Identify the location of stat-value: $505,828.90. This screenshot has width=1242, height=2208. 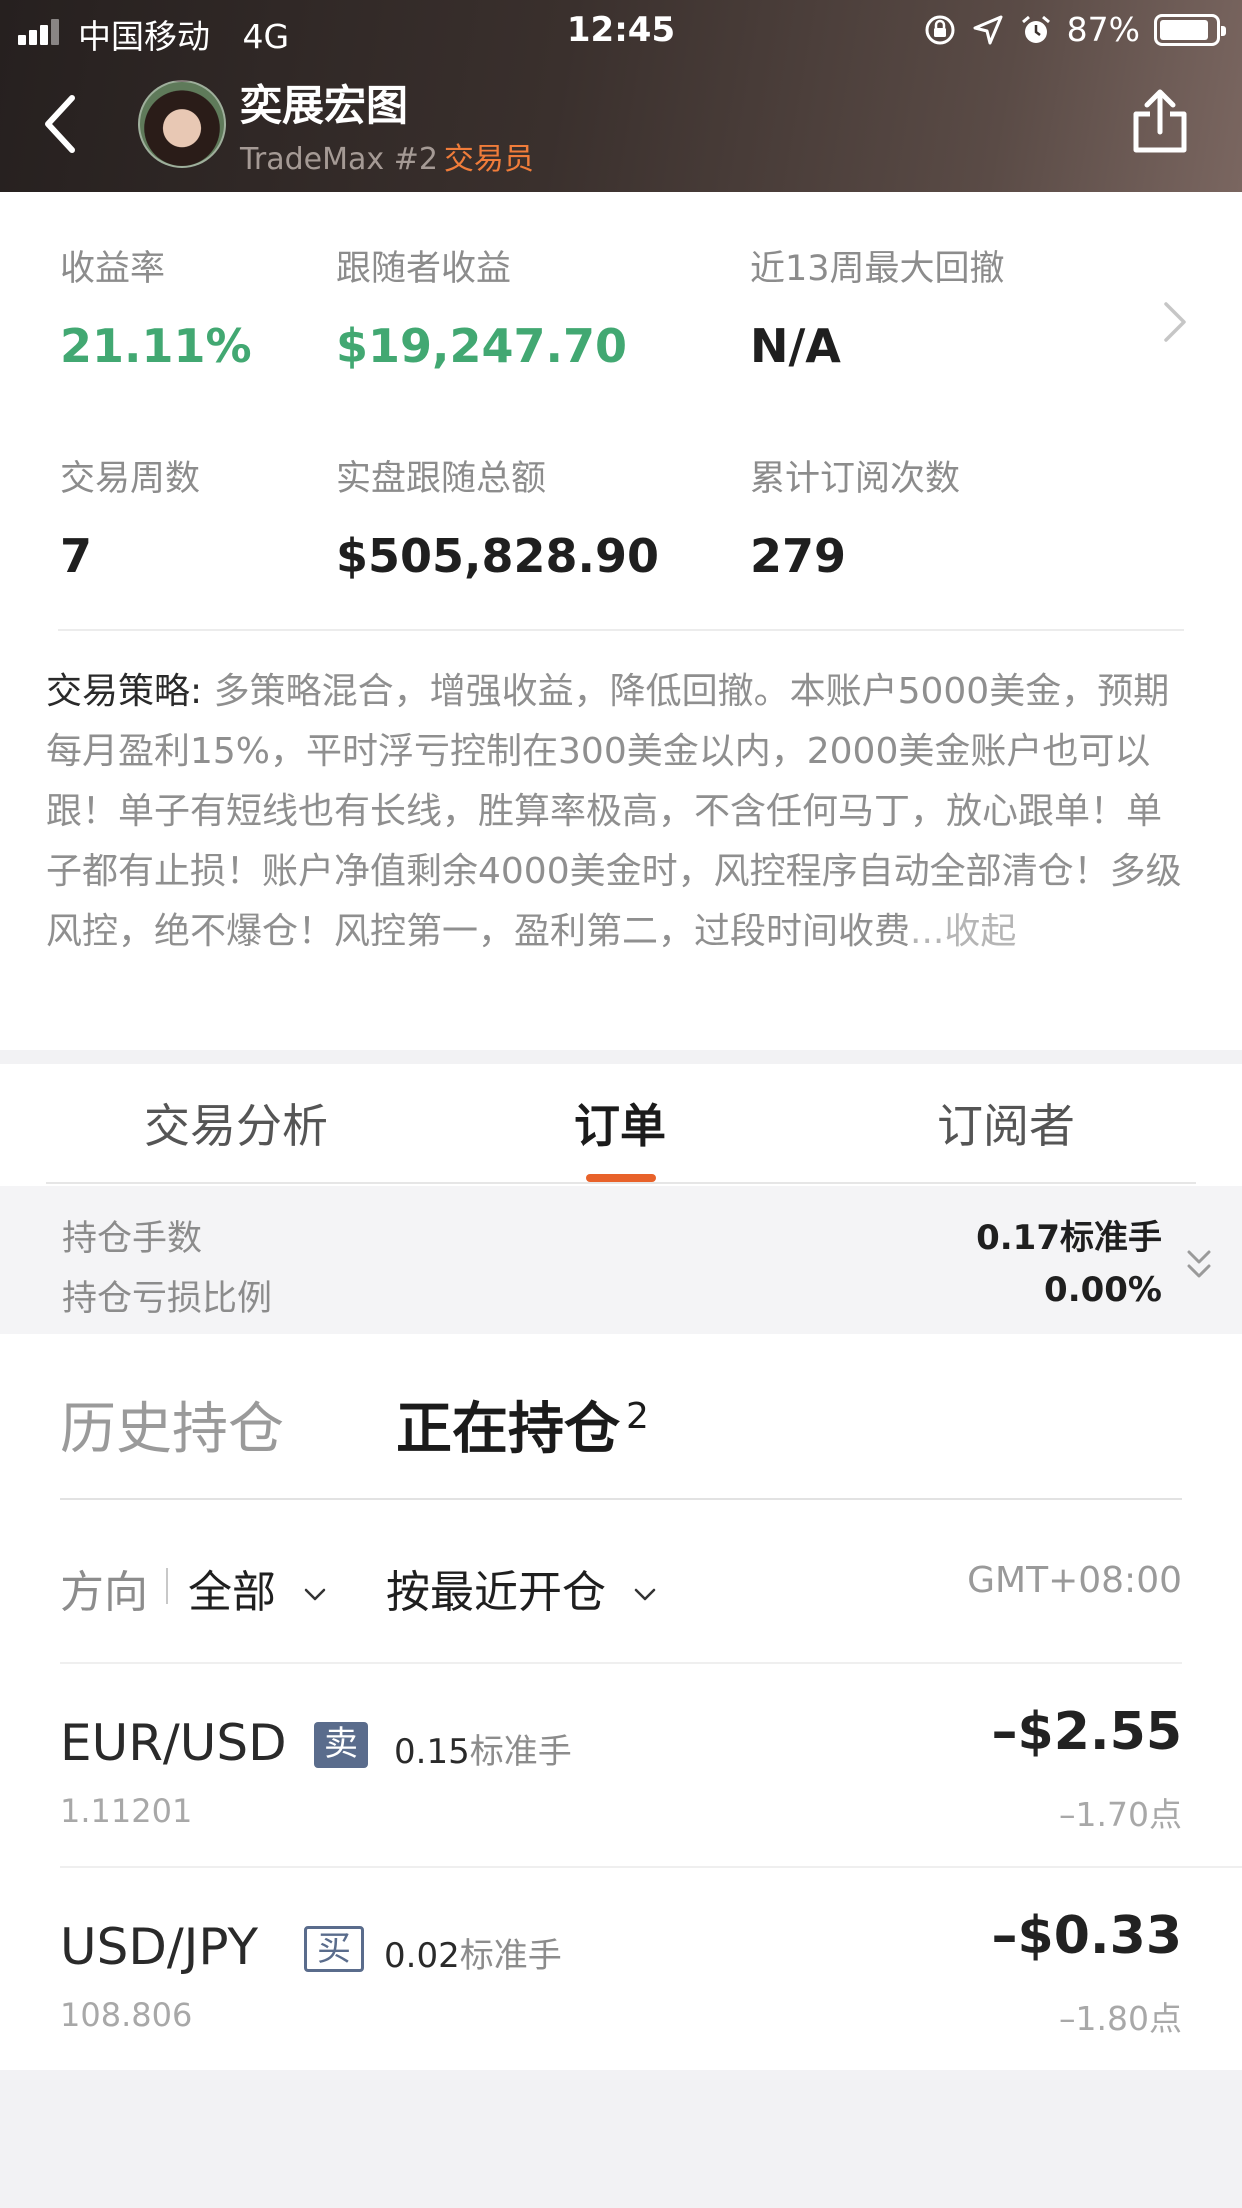
(498, 556).